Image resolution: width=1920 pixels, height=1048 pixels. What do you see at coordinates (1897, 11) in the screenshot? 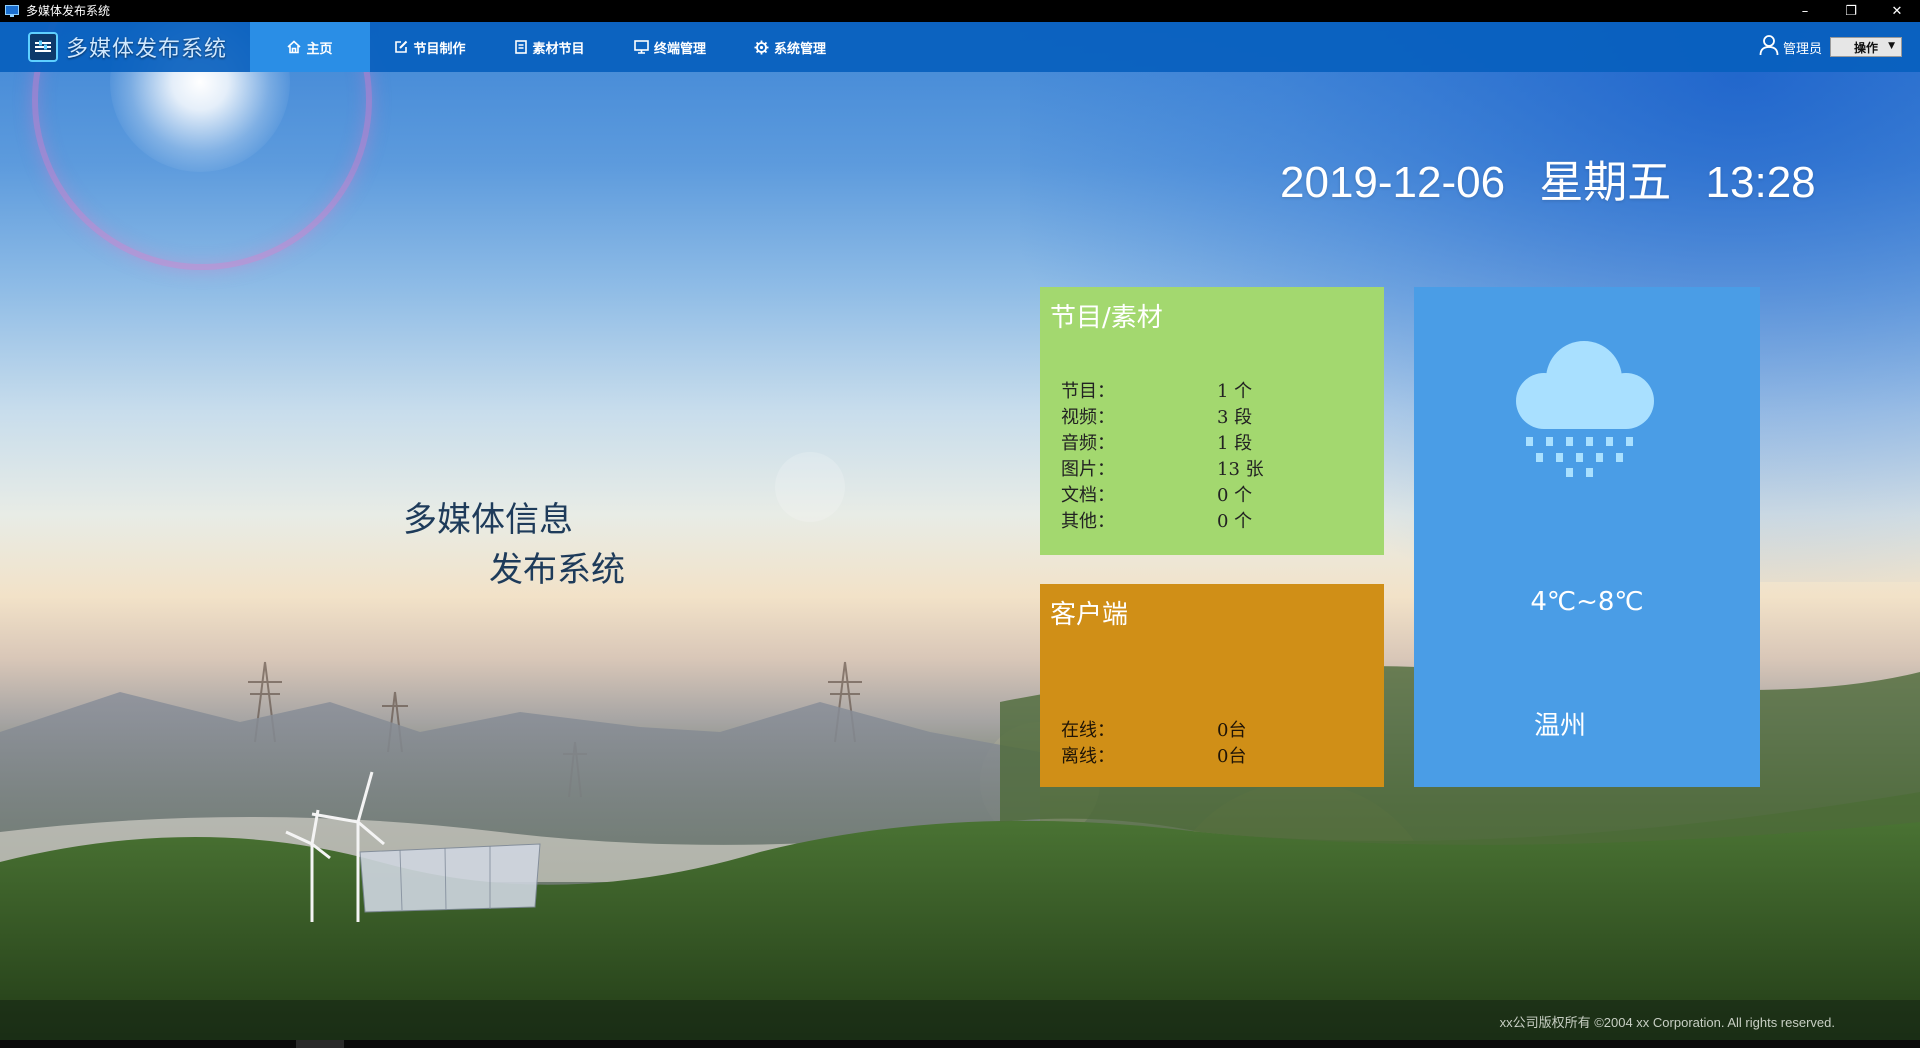
I see `close-button: ✕` at bounding box center [1897, 11].